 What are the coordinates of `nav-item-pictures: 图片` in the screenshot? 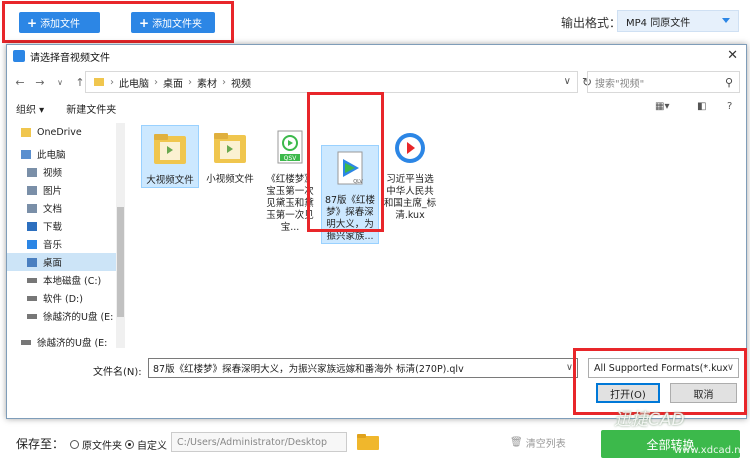 It's located at (66, 190).